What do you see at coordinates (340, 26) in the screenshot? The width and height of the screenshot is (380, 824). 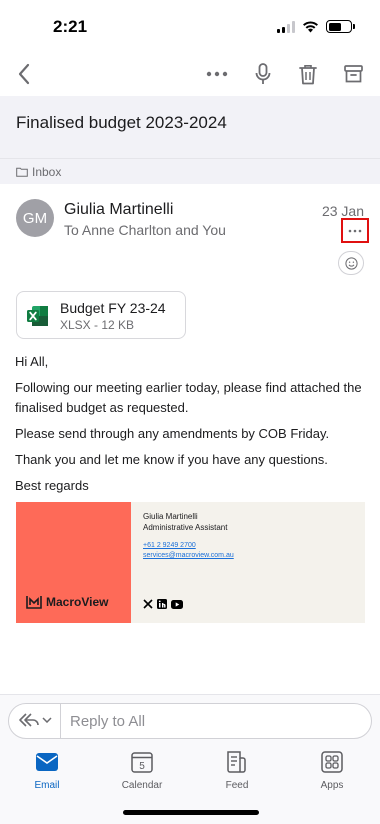 I see `battery-icon` at bounding box center [340, 26].